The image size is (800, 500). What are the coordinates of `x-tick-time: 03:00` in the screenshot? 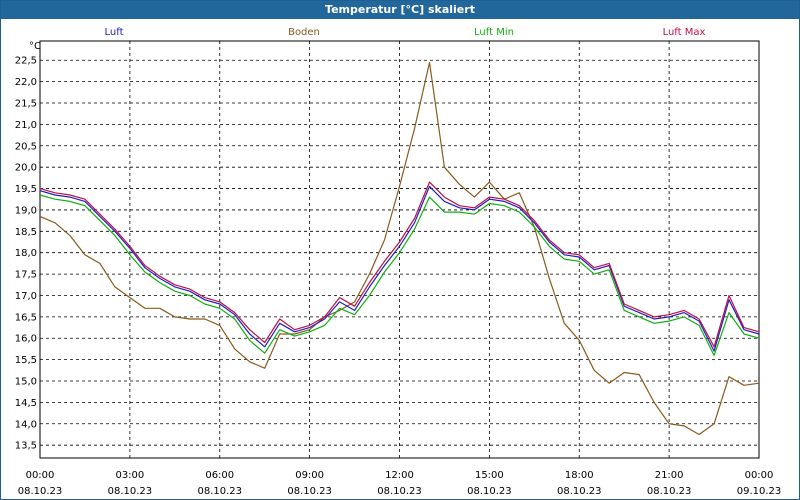 It's located at (129, 475).